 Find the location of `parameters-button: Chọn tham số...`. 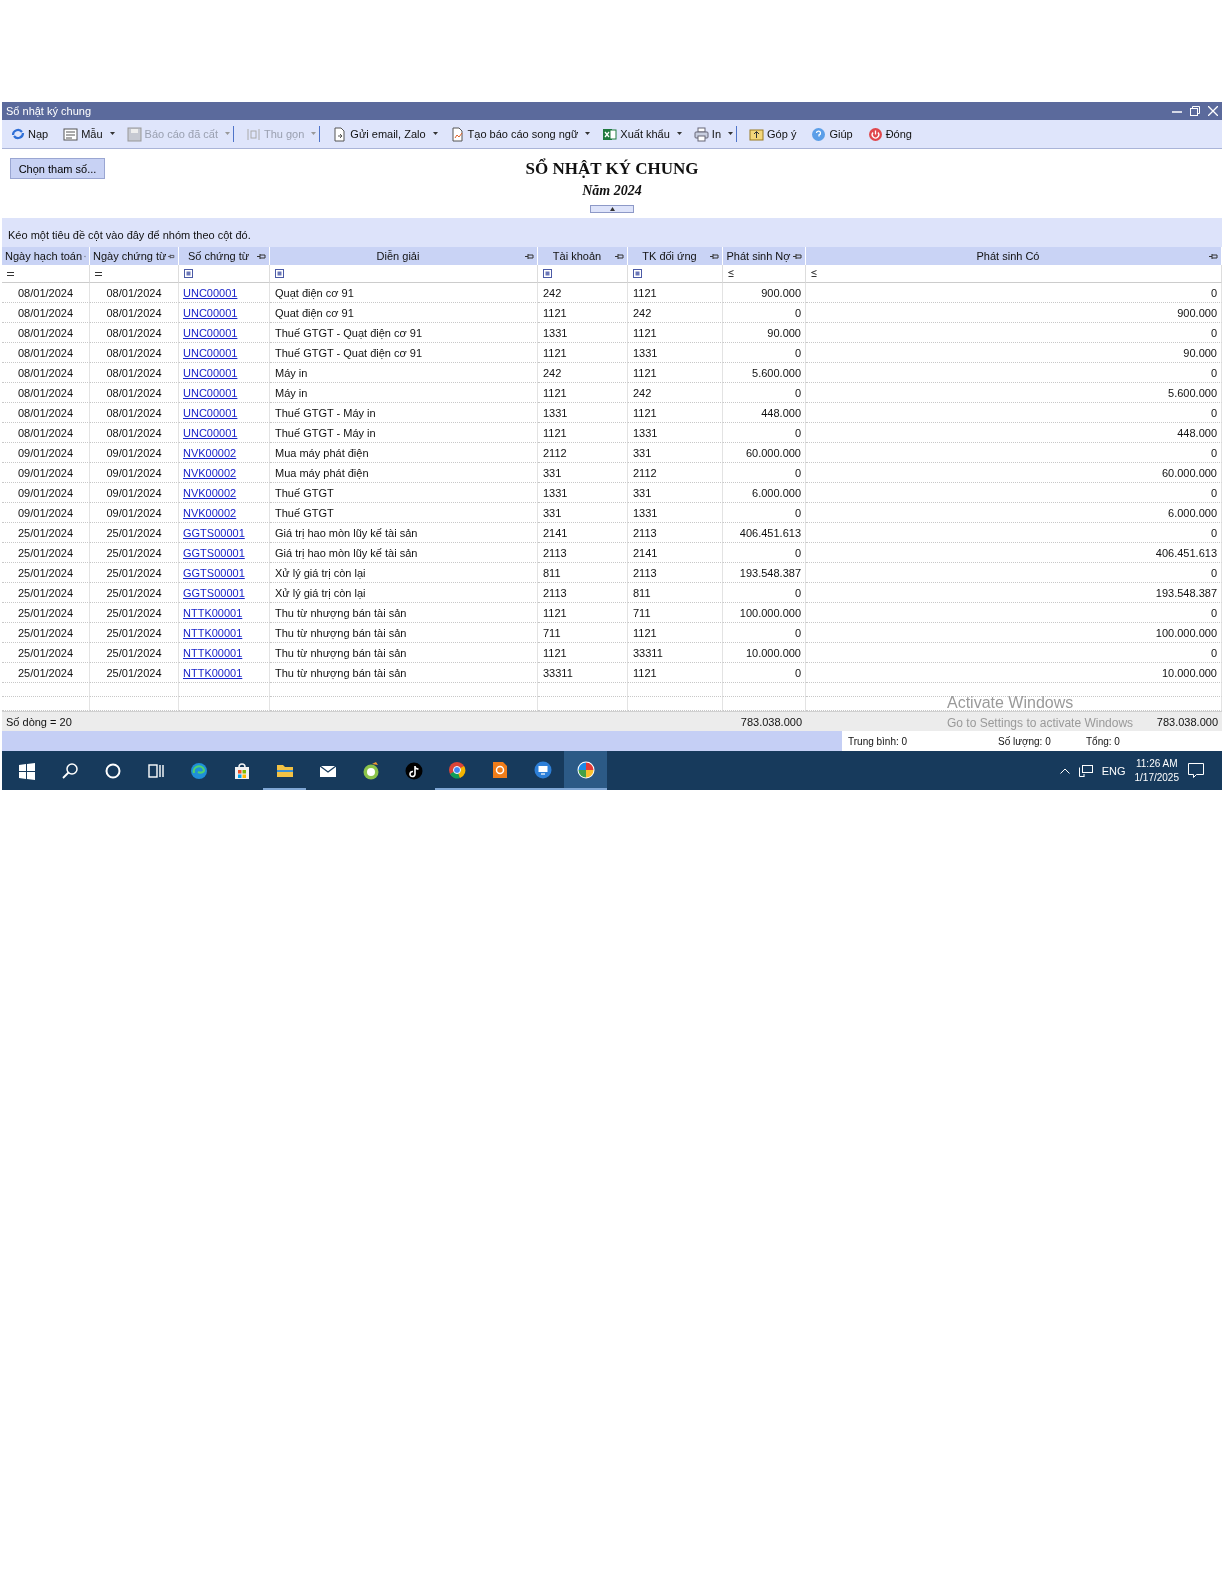

parameters-button: Chọn tham số... is located at coordinates (57, 168).